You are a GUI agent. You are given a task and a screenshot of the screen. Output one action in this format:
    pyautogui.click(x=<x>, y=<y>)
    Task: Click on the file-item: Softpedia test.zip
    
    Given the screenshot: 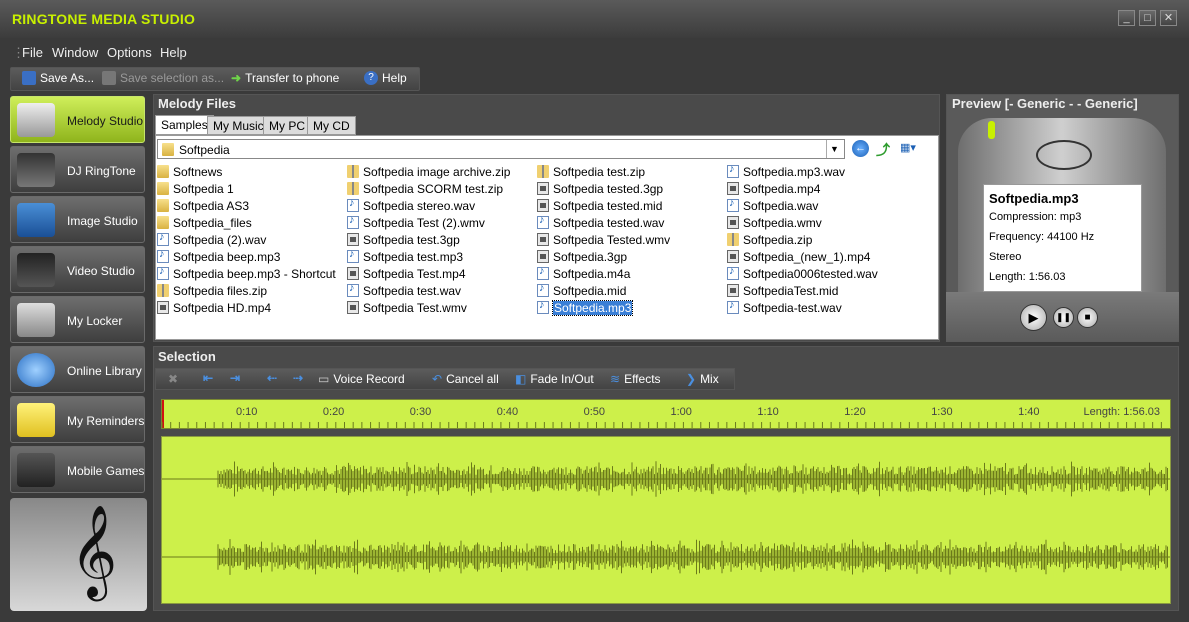 What is the action you would take?
    pyautogui.click(x=591, y=171)
    